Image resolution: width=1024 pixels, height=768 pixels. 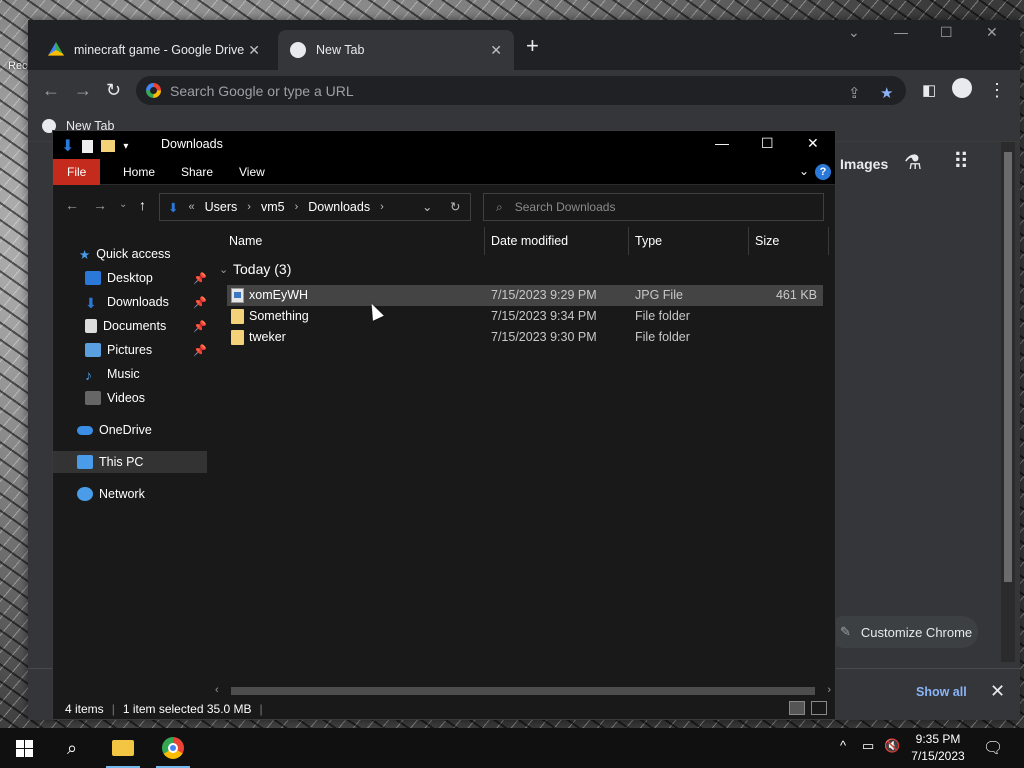 I want to click on address-dropdown-icon: ⌄, so click(x=427, y=206).